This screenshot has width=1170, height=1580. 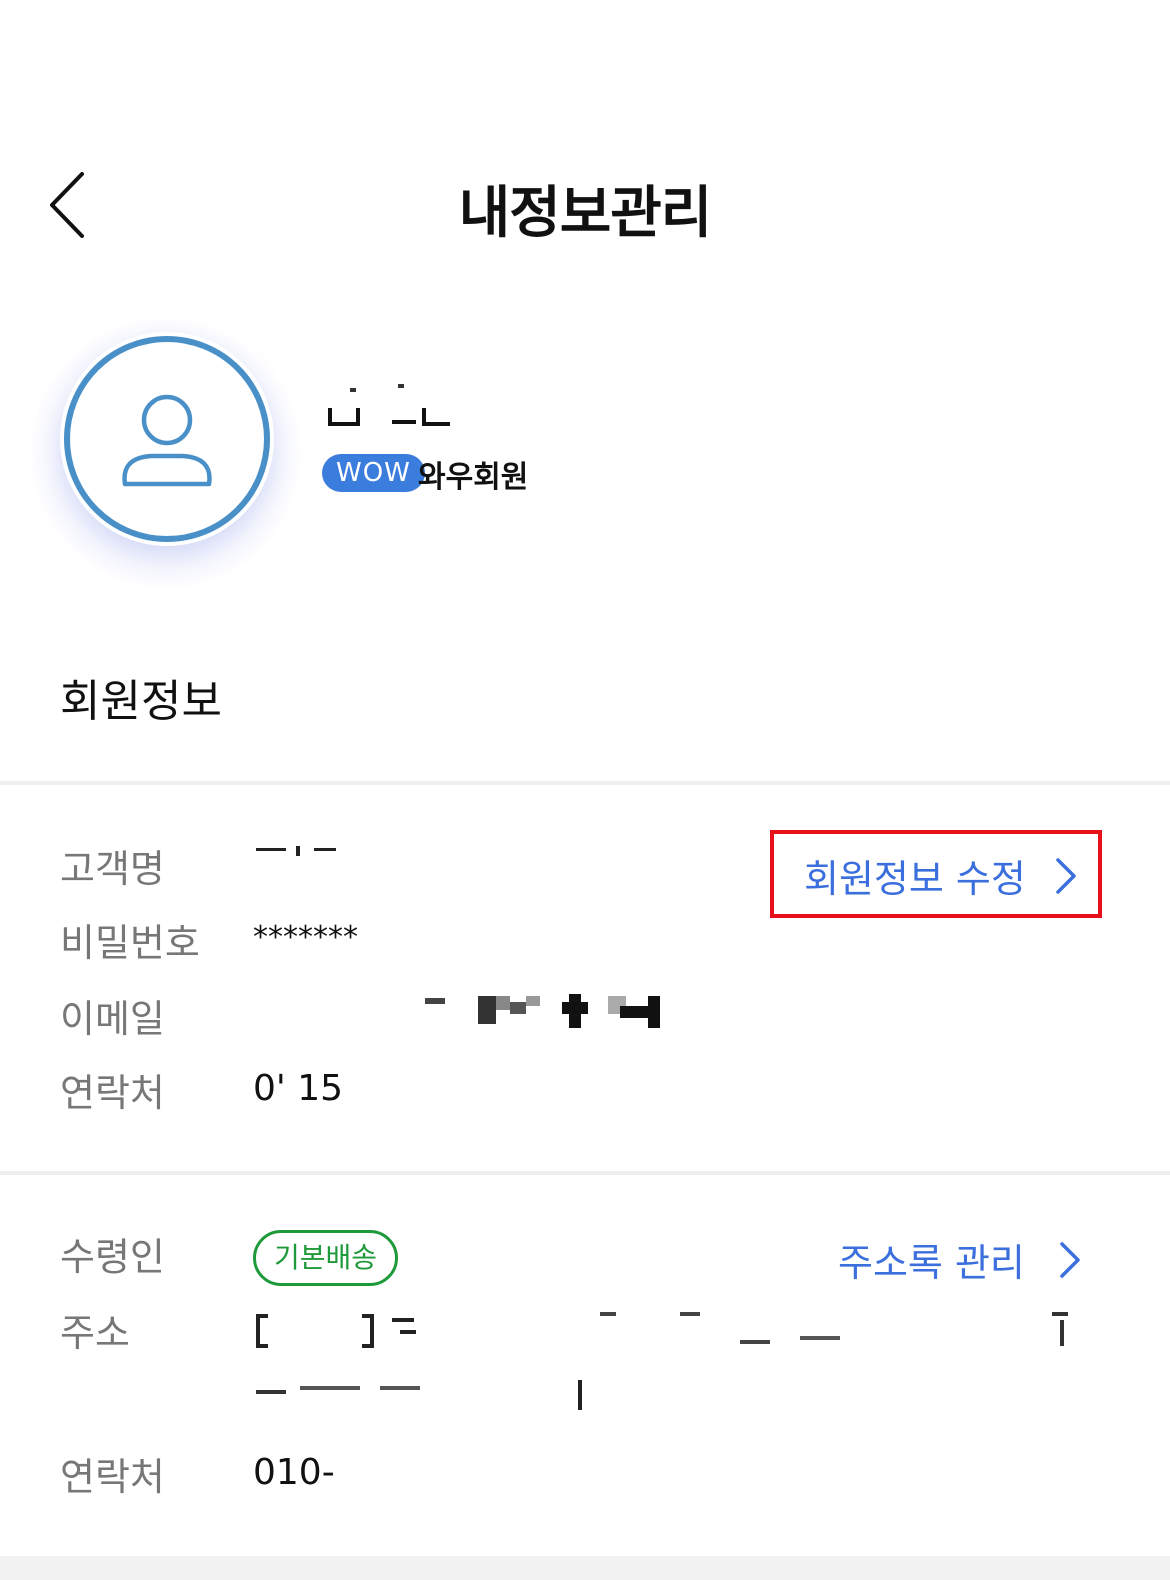 What do you see at coordinates (393, 406) in the screenshot?
I see `user-name-redacted` at bounding box center [393, 406].